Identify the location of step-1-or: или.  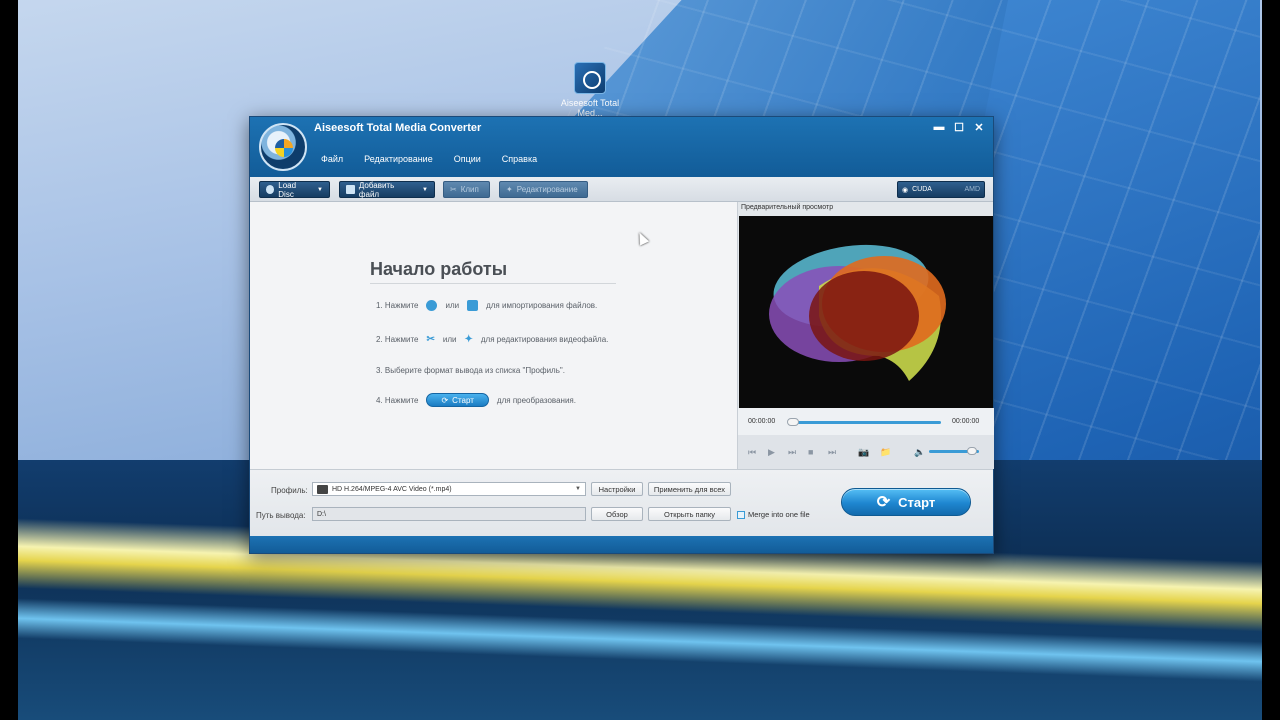
(452, 305).